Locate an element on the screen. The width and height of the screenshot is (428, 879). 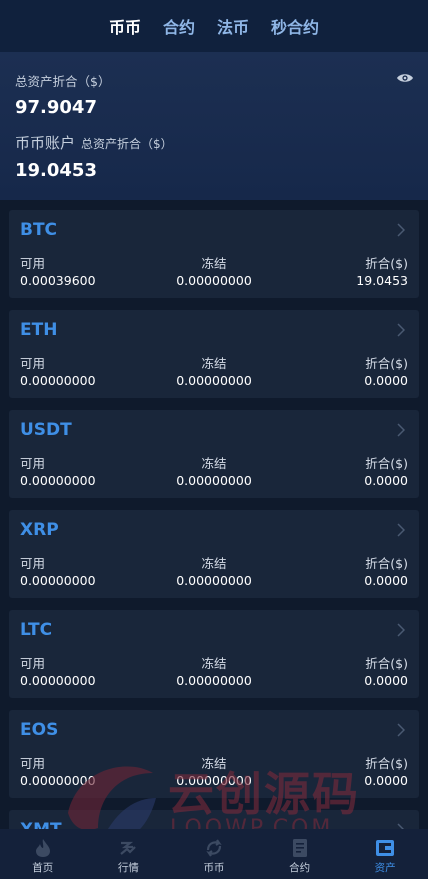
home-icon is located at coordinates (42, 847).